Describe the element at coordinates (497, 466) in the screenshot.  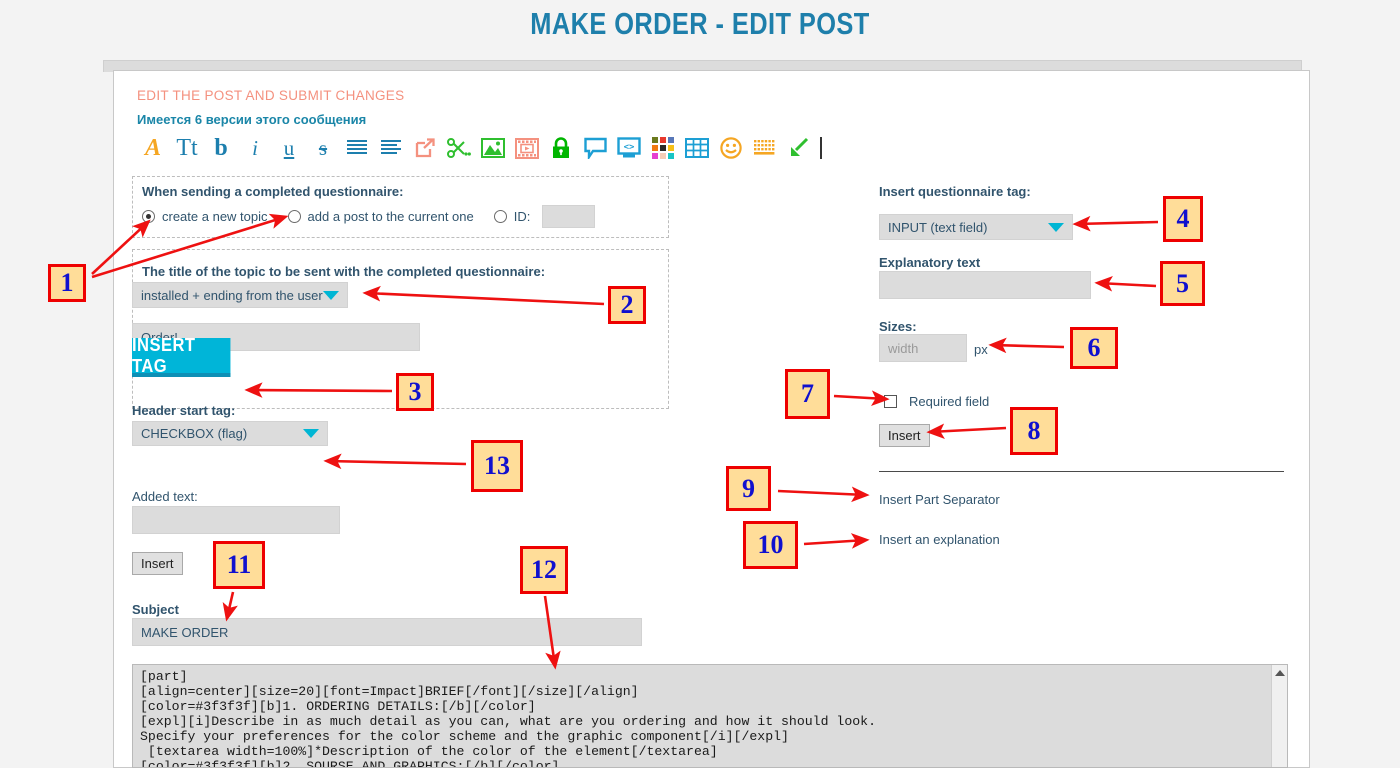
I see `annotation-box-13: 13` at that location.